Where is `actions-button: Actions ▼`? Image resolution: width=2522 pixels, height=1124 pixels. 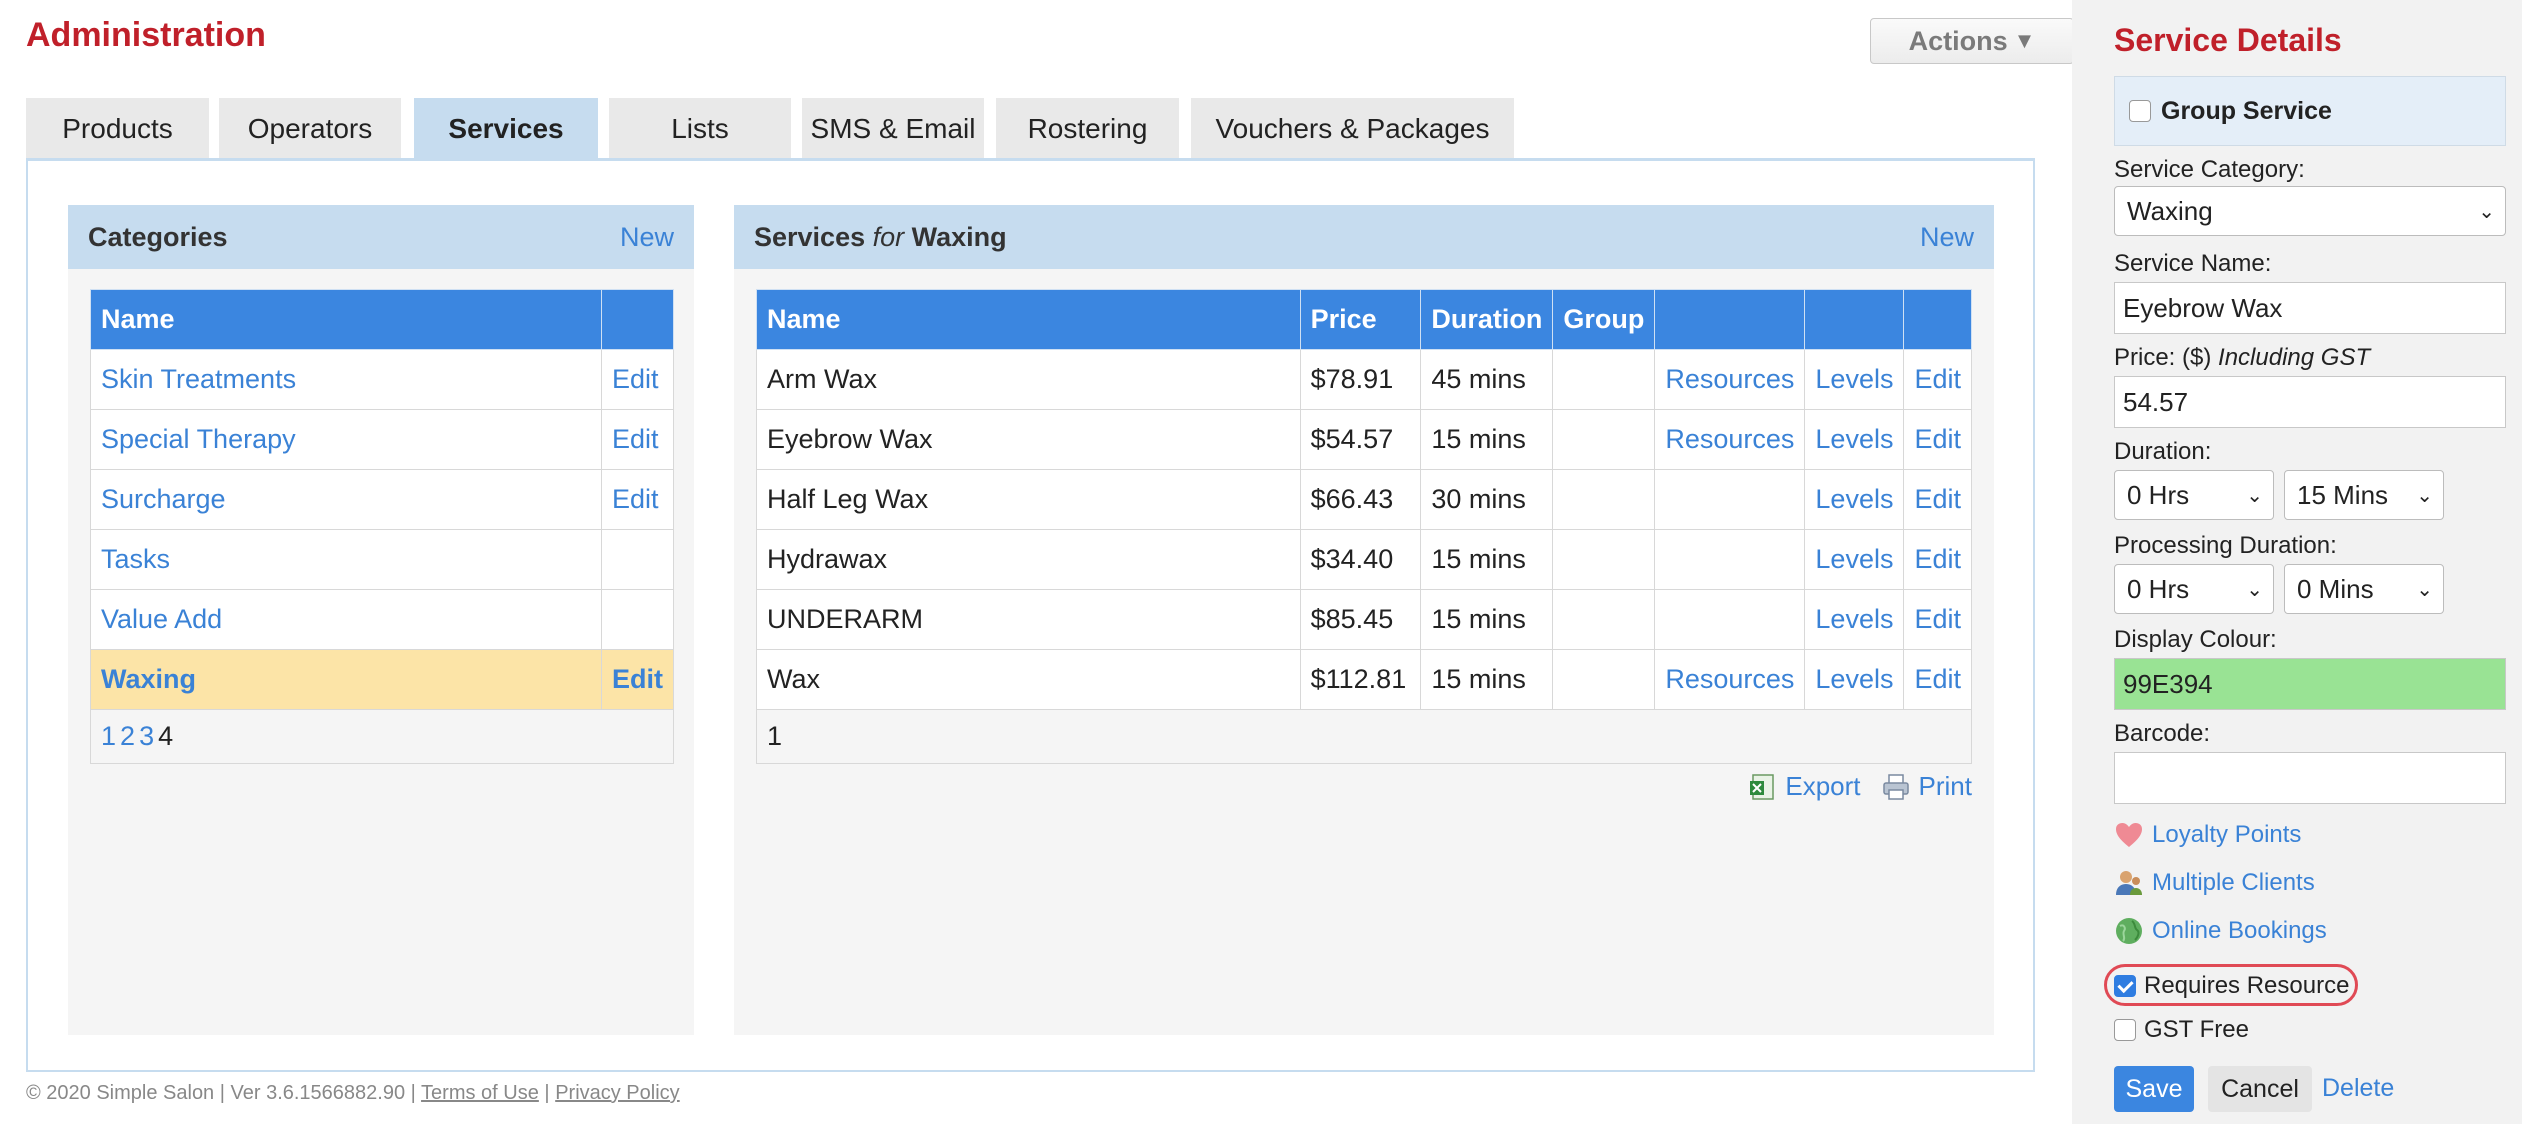
actions-button: Actions ▼ is located at coordinates (1972, 41).